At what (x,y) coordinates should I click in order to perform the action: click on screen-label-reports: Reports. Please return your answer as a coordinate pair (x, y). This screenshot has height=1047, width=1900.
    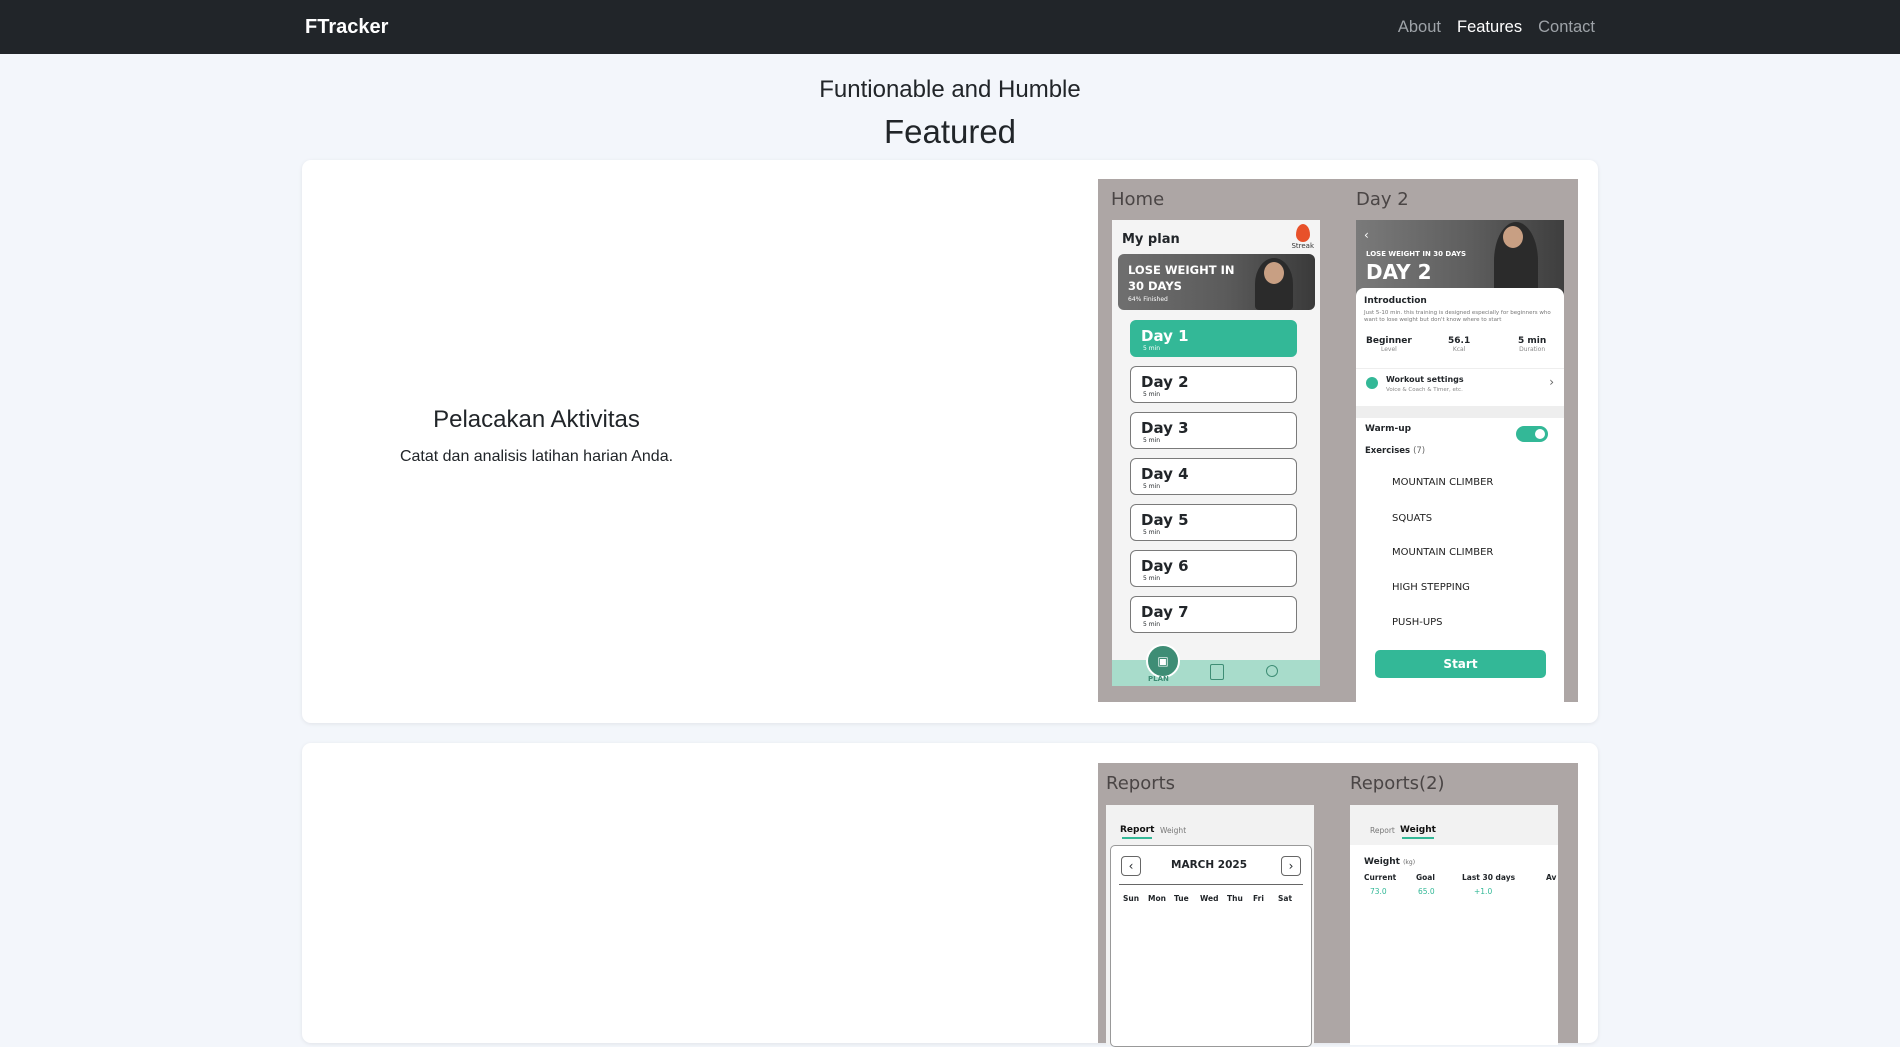
    Looking at the image, I should click on (1141, 783).